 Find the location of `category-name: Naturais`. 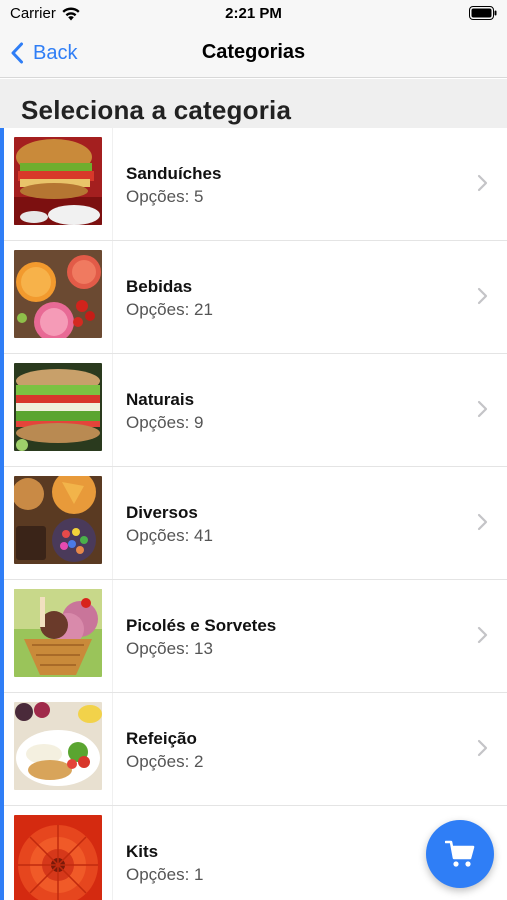

category-name: Naturais is located at coordinates (160, 399).